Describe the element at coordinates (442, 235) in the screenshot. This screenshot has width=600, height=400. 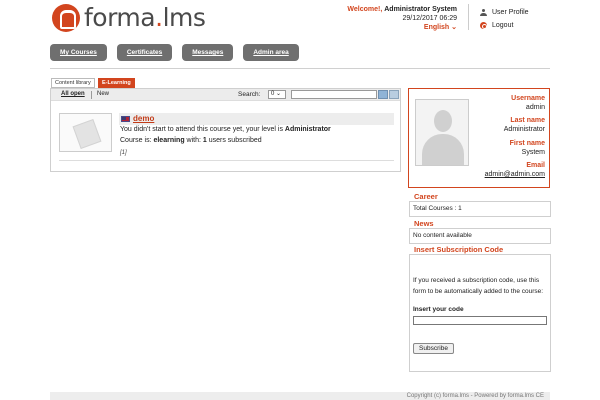
I see `news-empty: No content available` at that location.